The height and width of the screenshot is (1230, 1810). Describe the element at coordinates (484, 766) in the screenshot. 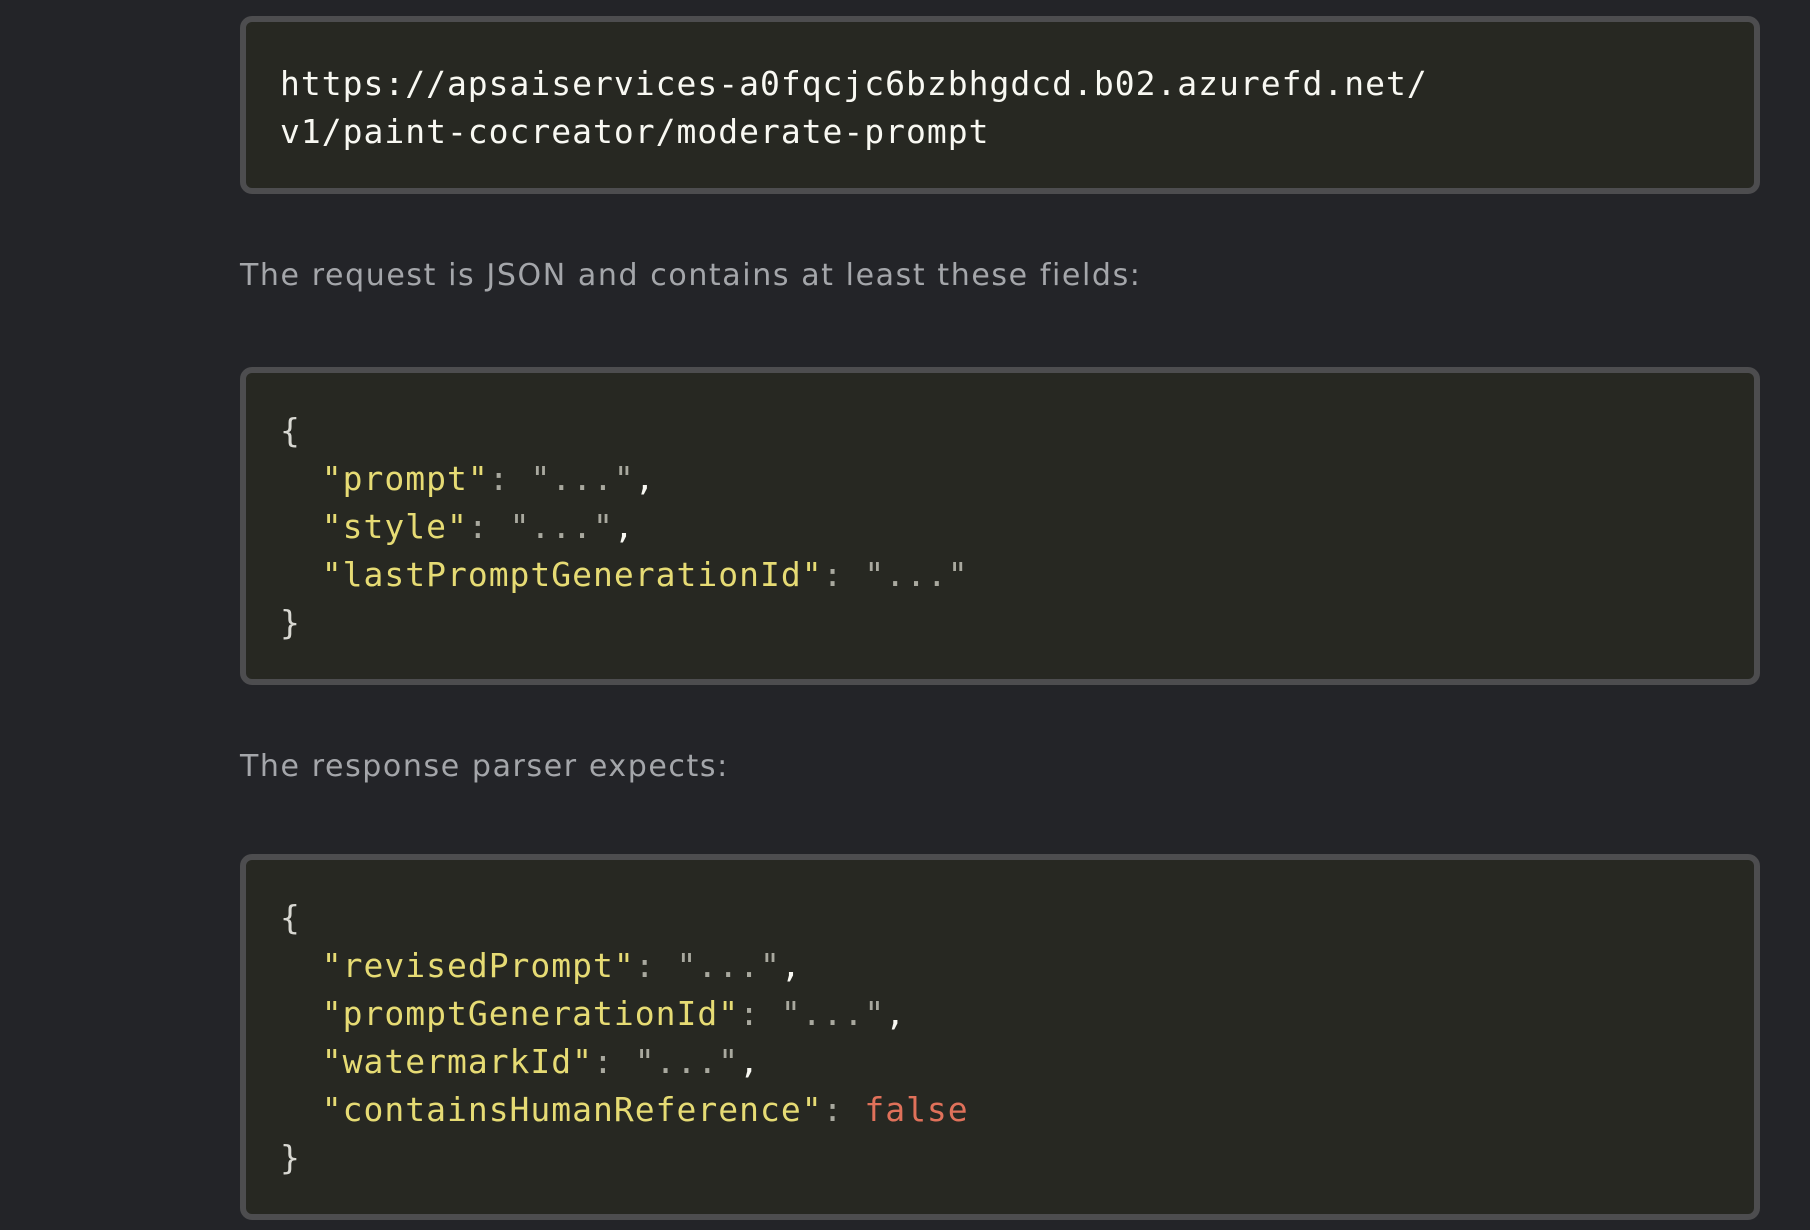

I see `response-intro-text: The response parser expects:` at that location.